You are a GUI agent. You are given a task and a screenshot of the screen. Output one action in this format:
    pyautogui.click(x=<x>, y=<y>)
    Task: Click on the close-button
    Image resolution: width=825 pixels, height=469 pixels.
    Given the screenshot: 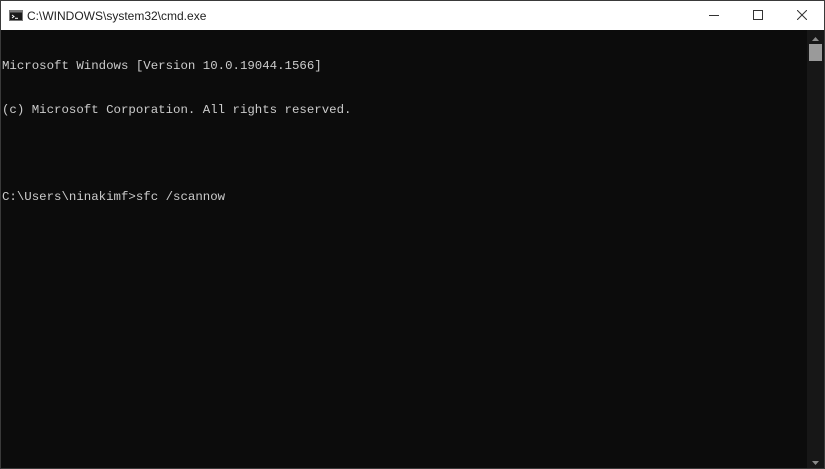 What is the action you would take?
    pyautogui.click(x=802, y=15)
    